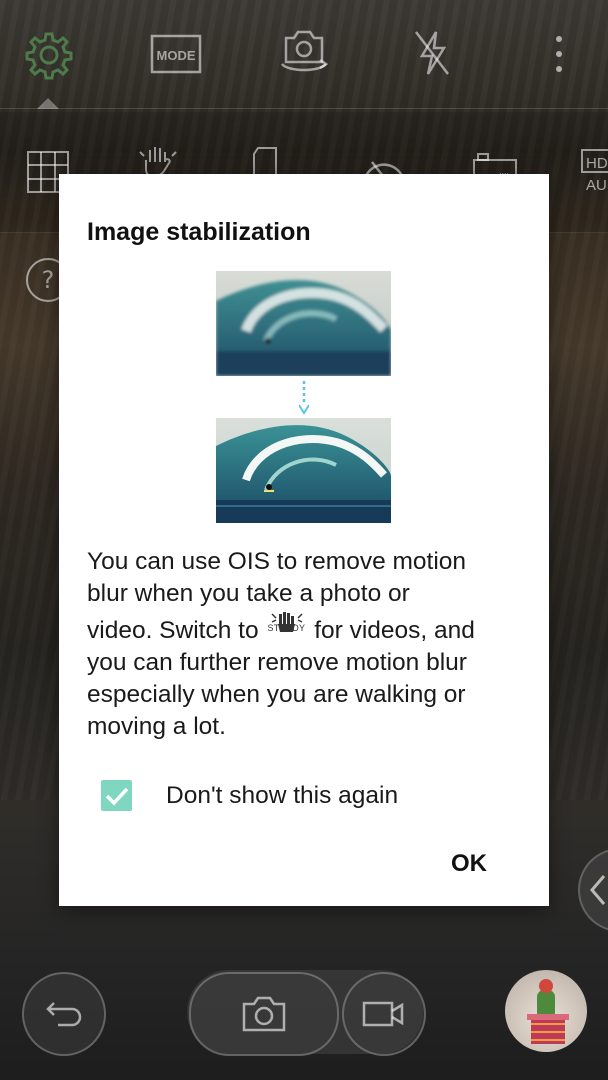 Image resolution: width=608 pixels, height=1080 pixels. What do you see at coordinates (596, 185) in the screenshot?
I see `auto-label: AU` at bounding box center [596, 185].